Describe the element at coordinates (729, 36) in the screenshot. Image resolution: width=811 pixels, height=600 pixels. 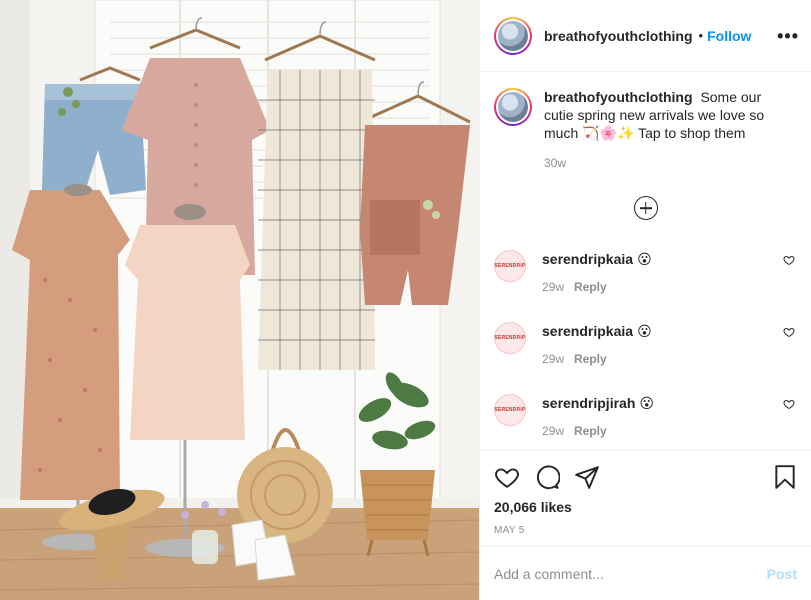
I see `follow-button: Follow` at that location.